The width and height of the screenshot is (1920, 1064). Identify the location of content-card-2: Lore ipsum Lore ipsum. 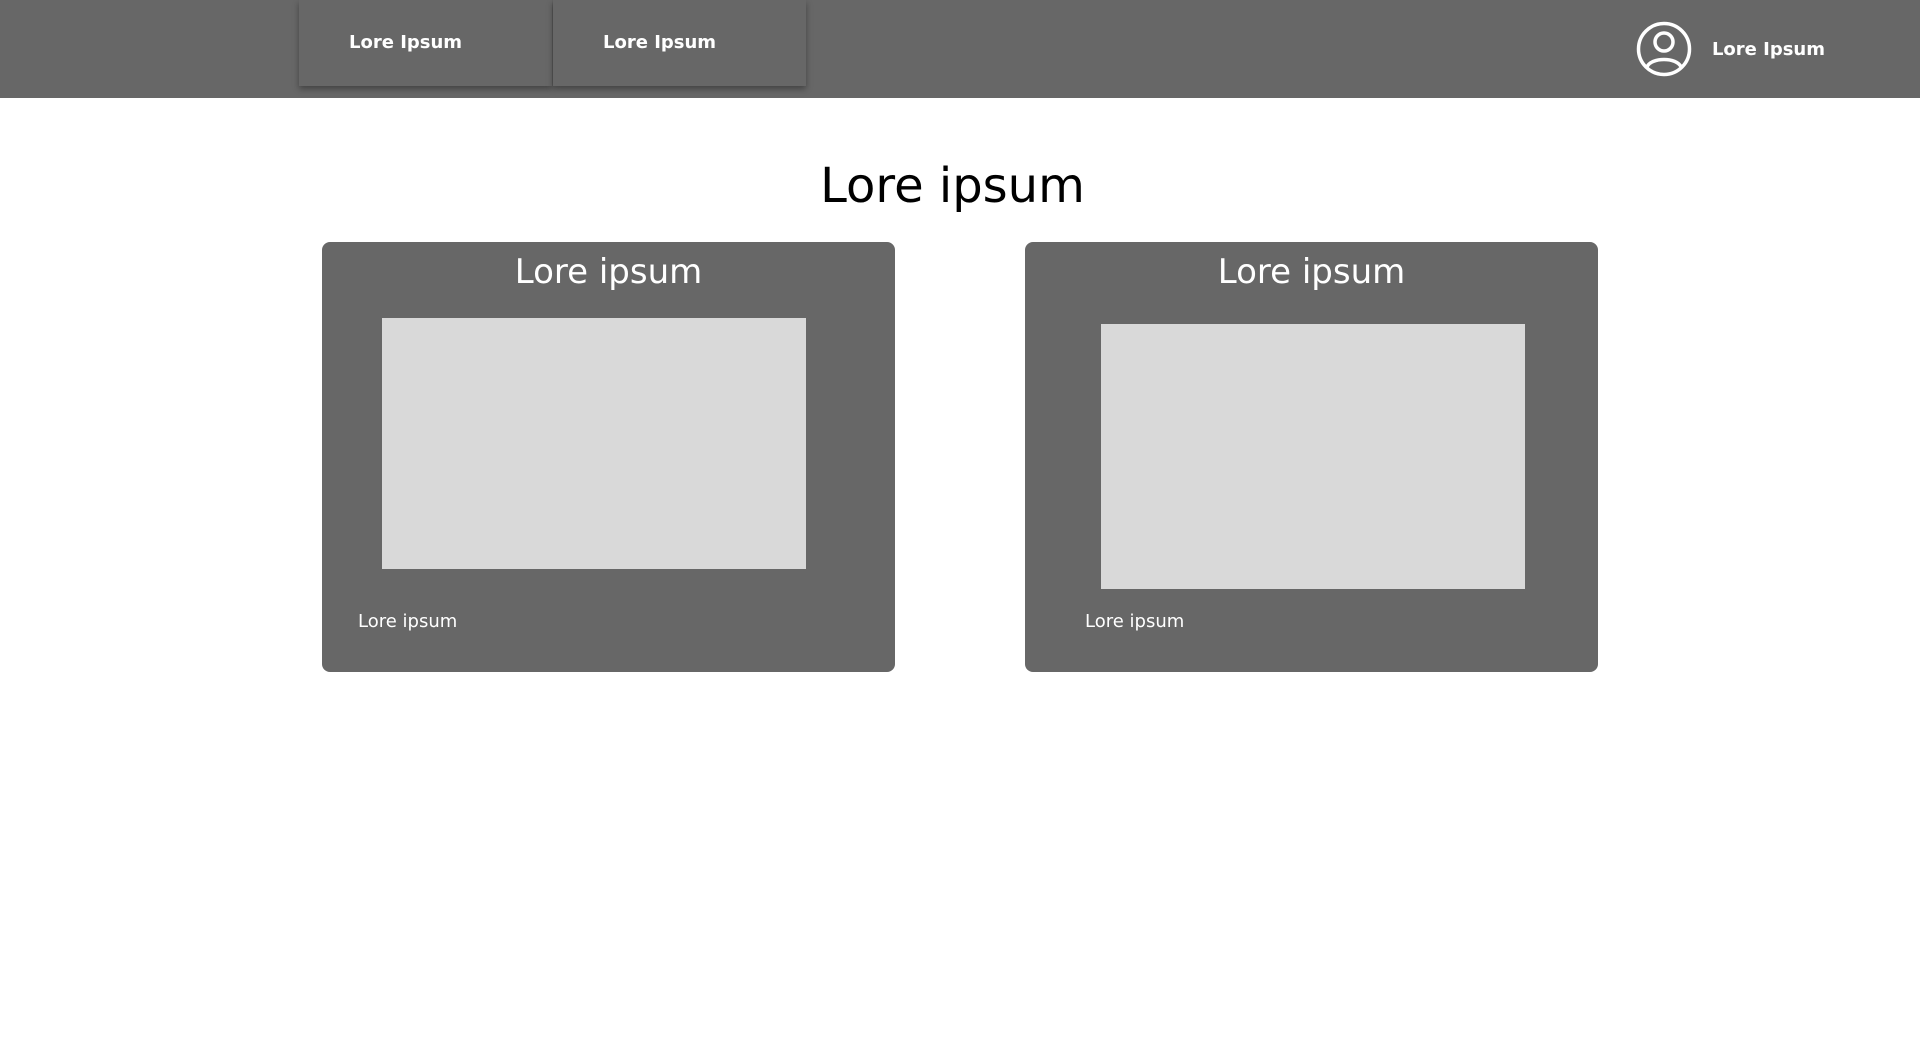
(1311, 457).